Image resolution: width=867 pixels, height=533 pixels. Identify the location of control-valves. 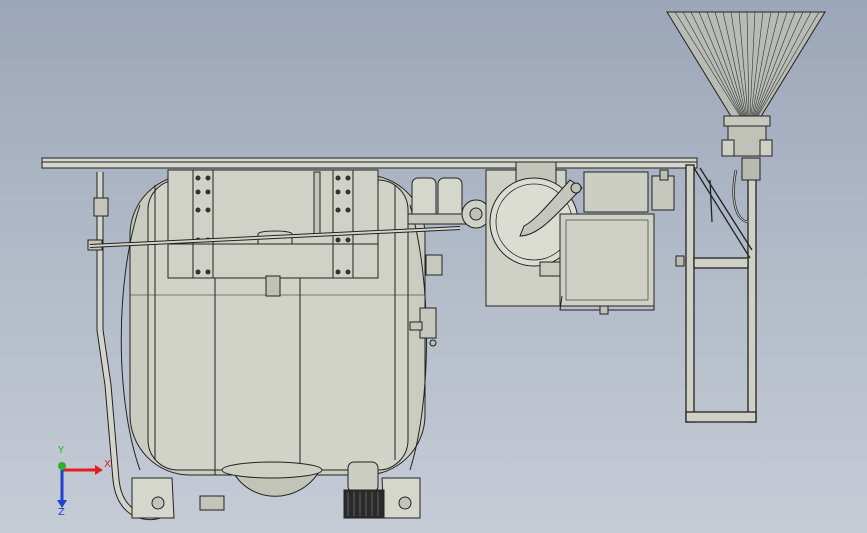
(668, 218).